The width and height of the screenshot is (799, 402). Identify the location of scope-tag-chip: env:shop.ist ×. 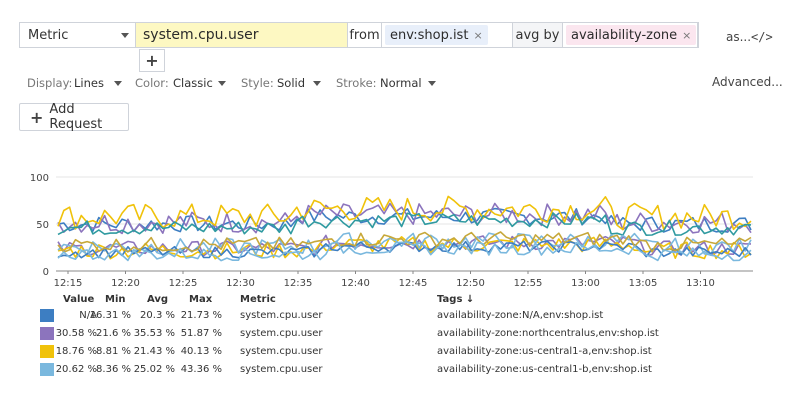
(436, 35).